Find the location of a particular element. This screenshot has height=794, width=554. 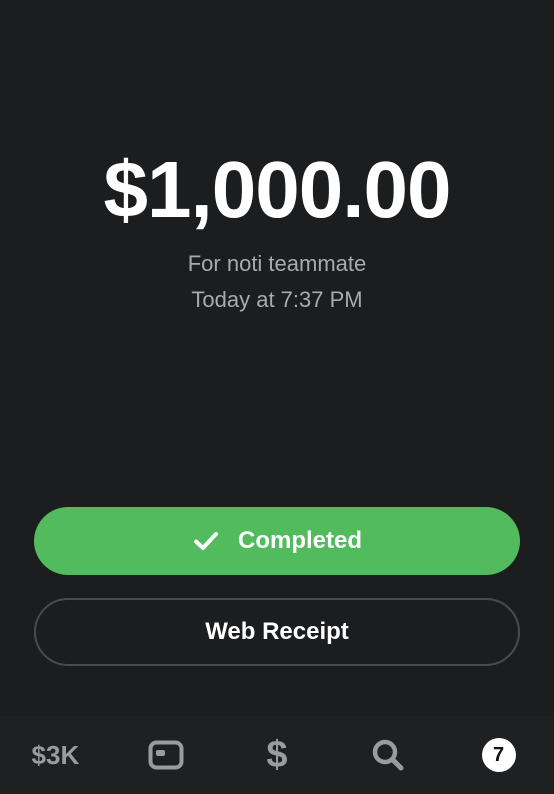

bottom-tab-bar: $3K $ 7 is located at coordinates (277, 755).